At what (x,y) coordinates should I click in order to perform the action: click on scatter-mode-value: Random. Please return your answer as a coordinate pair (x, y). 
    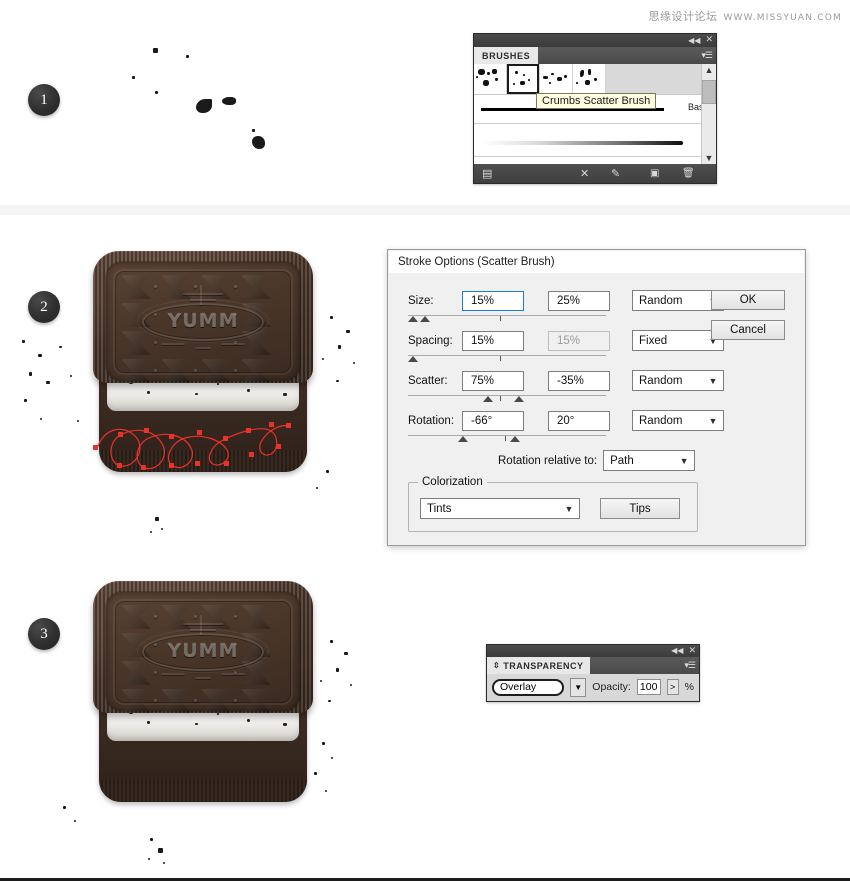
    Looking at the image, I should click on (661, 380).